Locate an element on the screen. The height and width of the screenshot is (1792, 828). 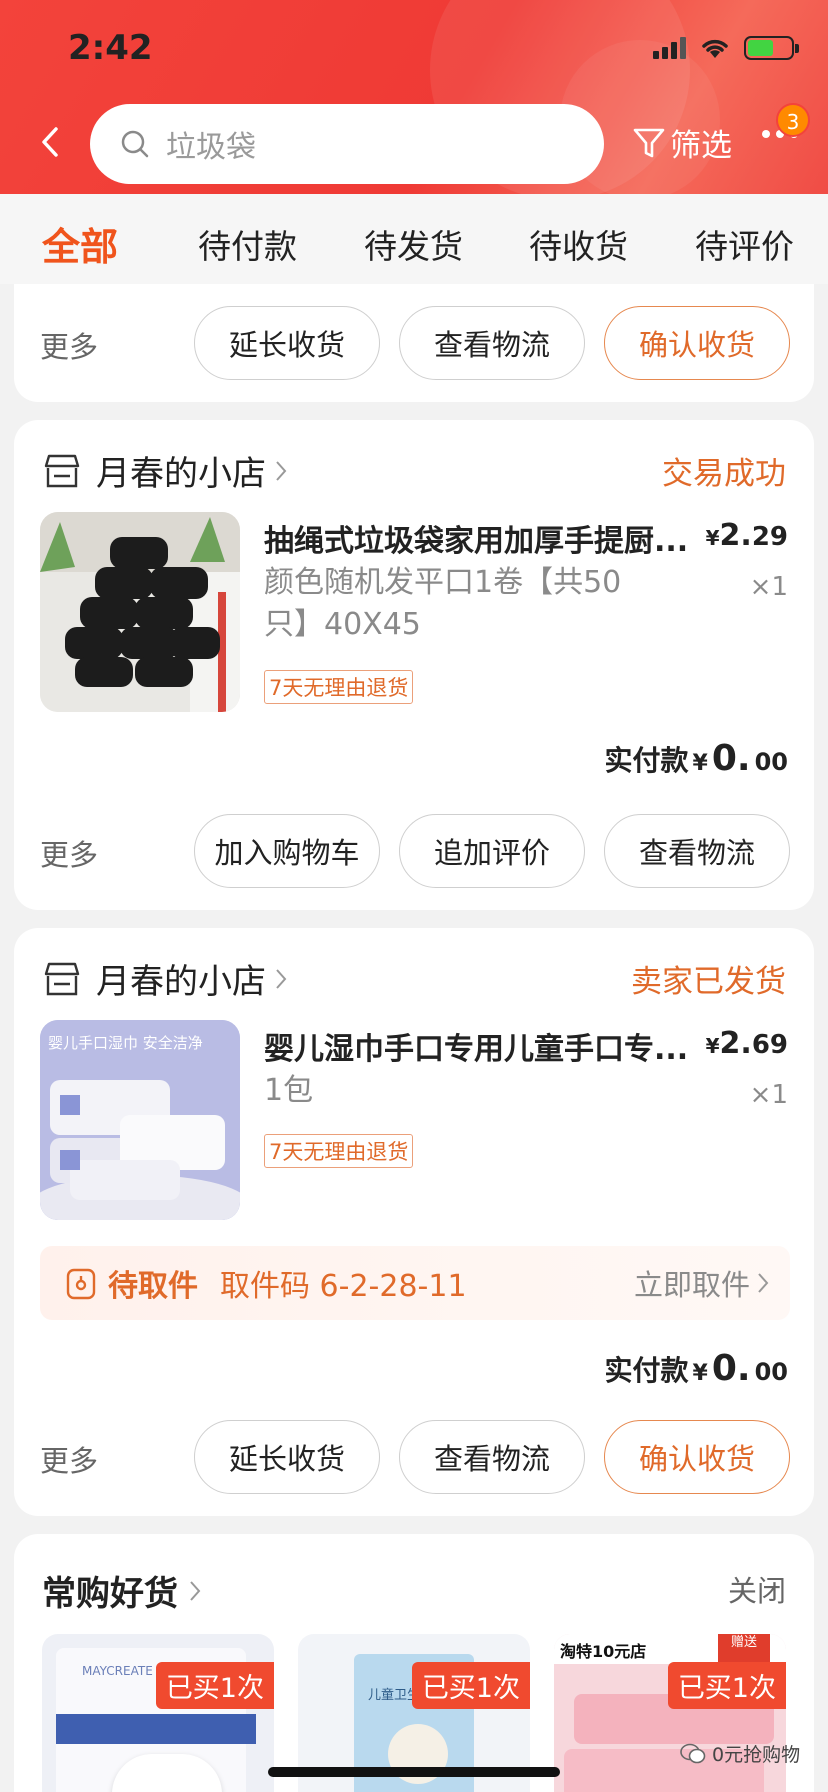
app-header: 2:42 垃圾袋 筛选 3 is located at coordinates (414, 97).